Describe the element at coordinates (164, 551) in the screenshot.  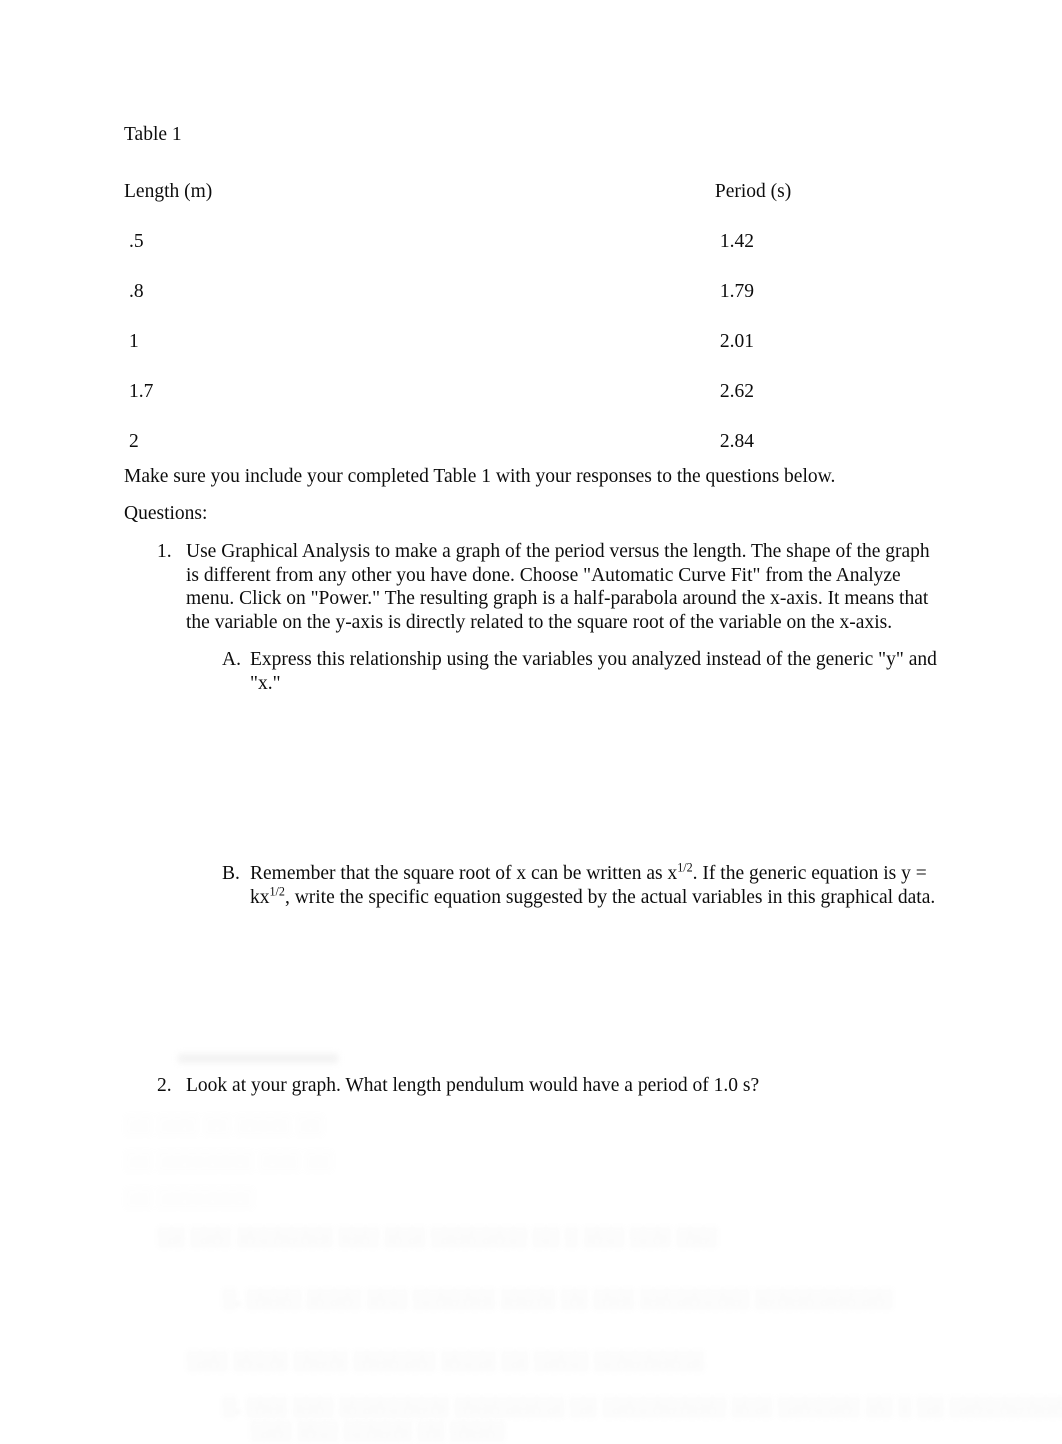
I see `question-1-marker: 1.` at that location.